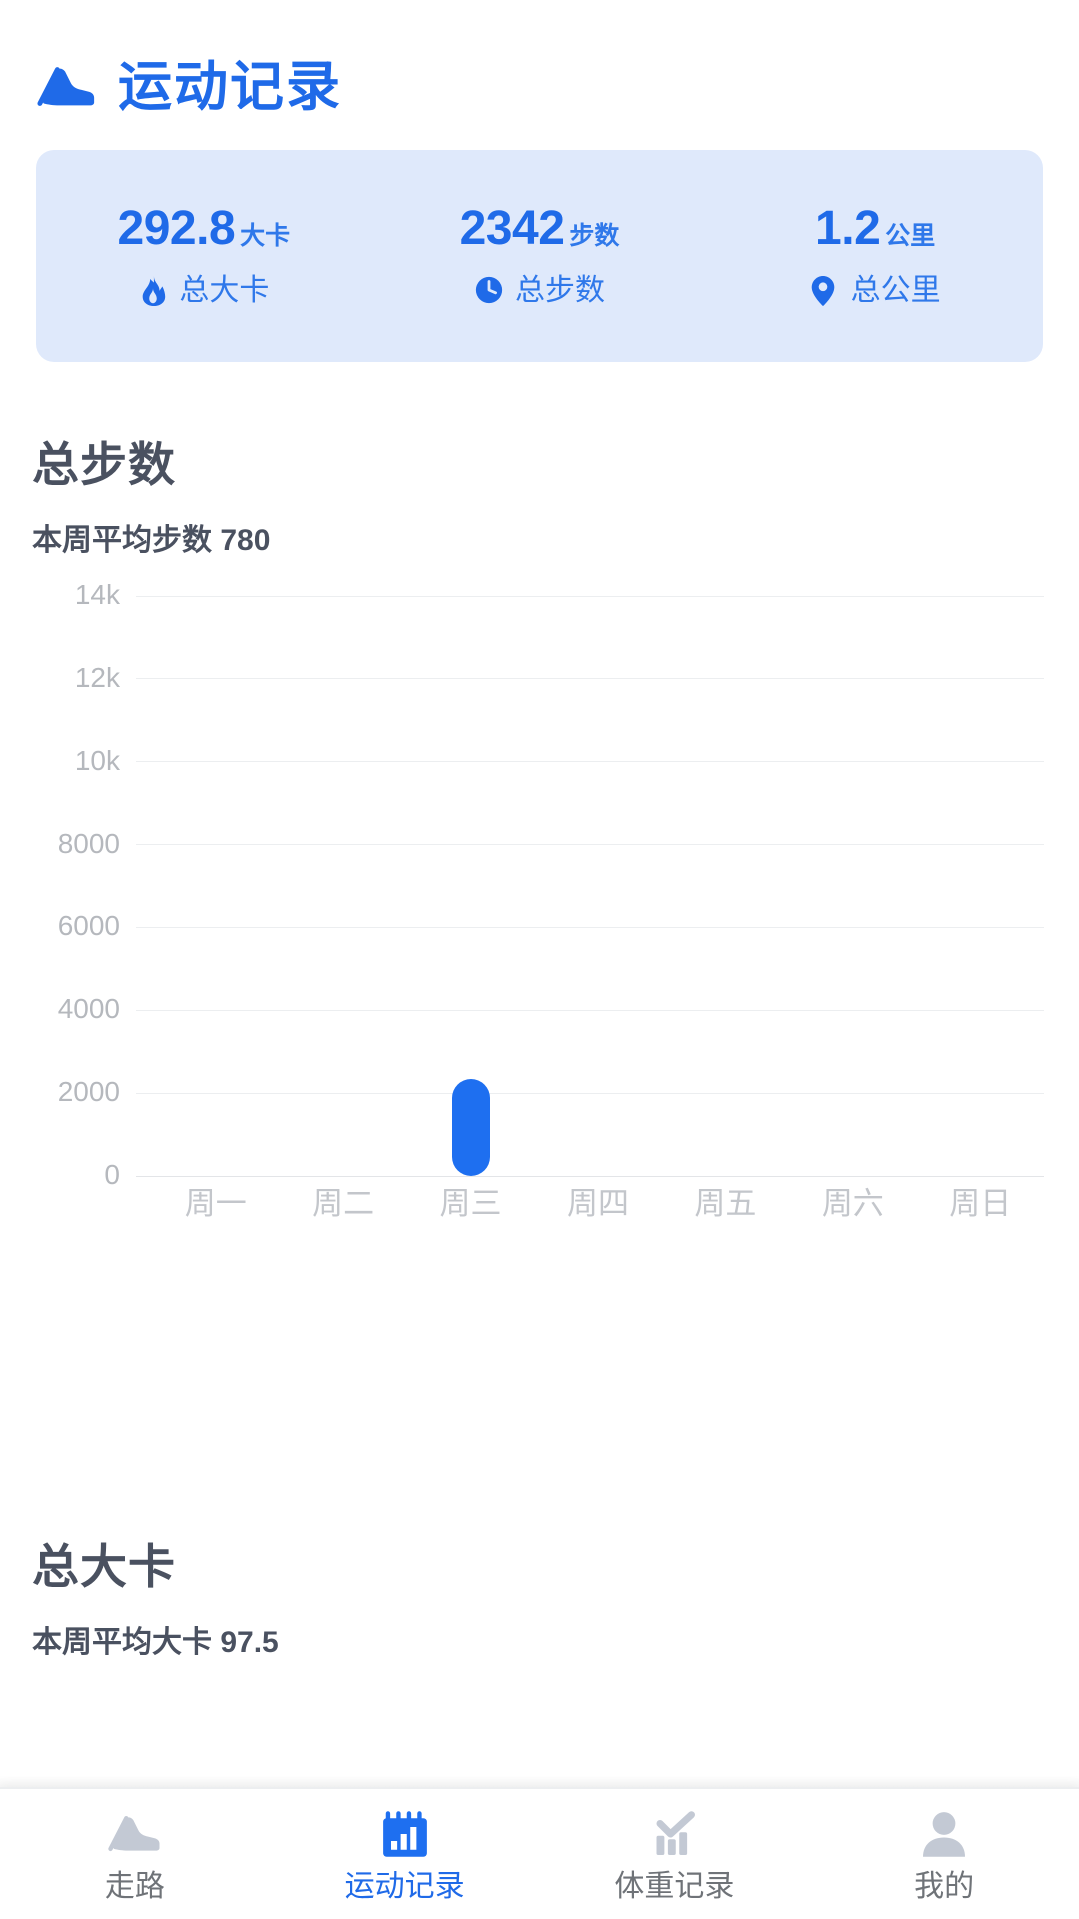 Image resolution: width=1079 pixels, height=1919 pixels. What do you see at coordinates (97, 677) in the screenshot?
I see `chart-y-tick-label: 12k` at bounding box center [97, 677].